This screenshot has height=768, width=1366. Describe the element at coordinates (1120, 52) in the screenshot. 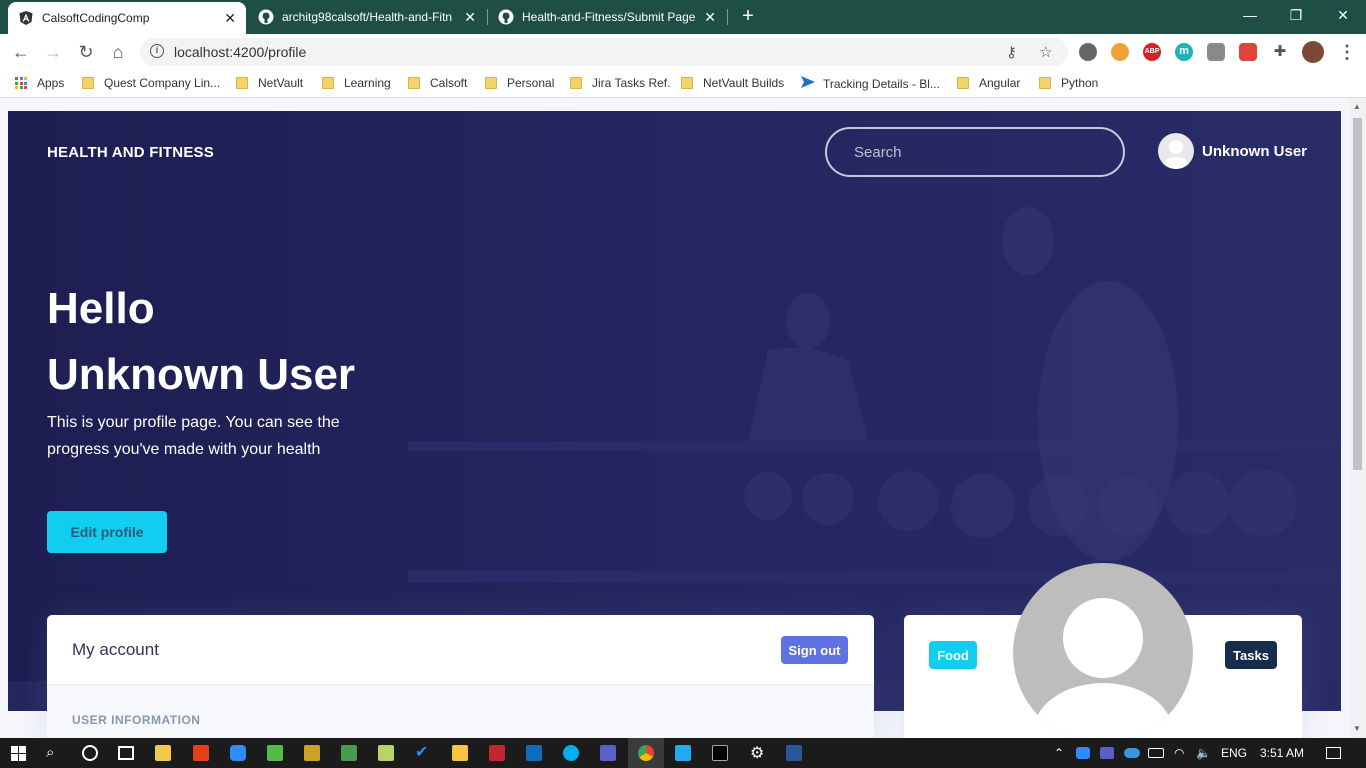

I see `extension-owl-icon` at that location.